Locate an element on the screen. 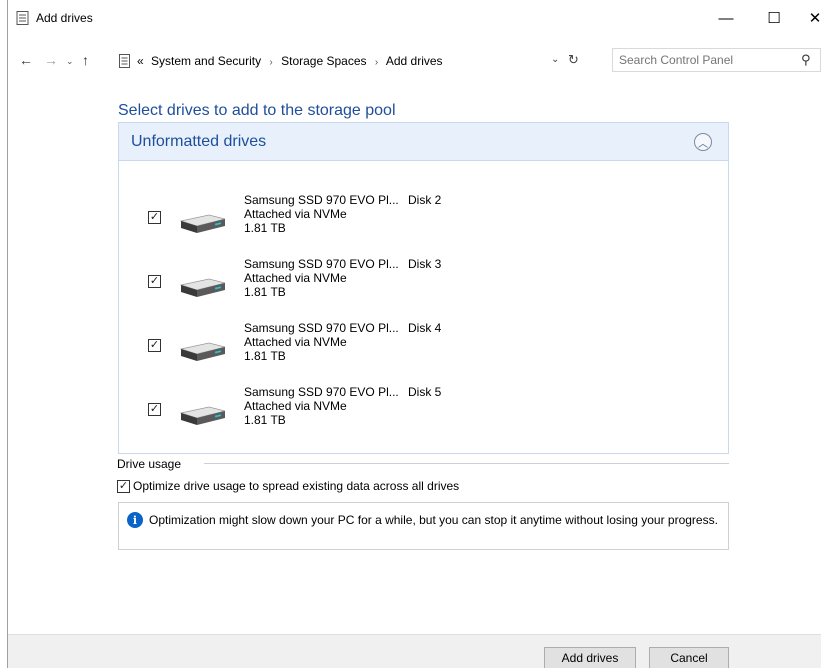 Image resolution: width=821 pixels, height=668 pixels. up-icon: ↑ is located at coordinates (85, 60).